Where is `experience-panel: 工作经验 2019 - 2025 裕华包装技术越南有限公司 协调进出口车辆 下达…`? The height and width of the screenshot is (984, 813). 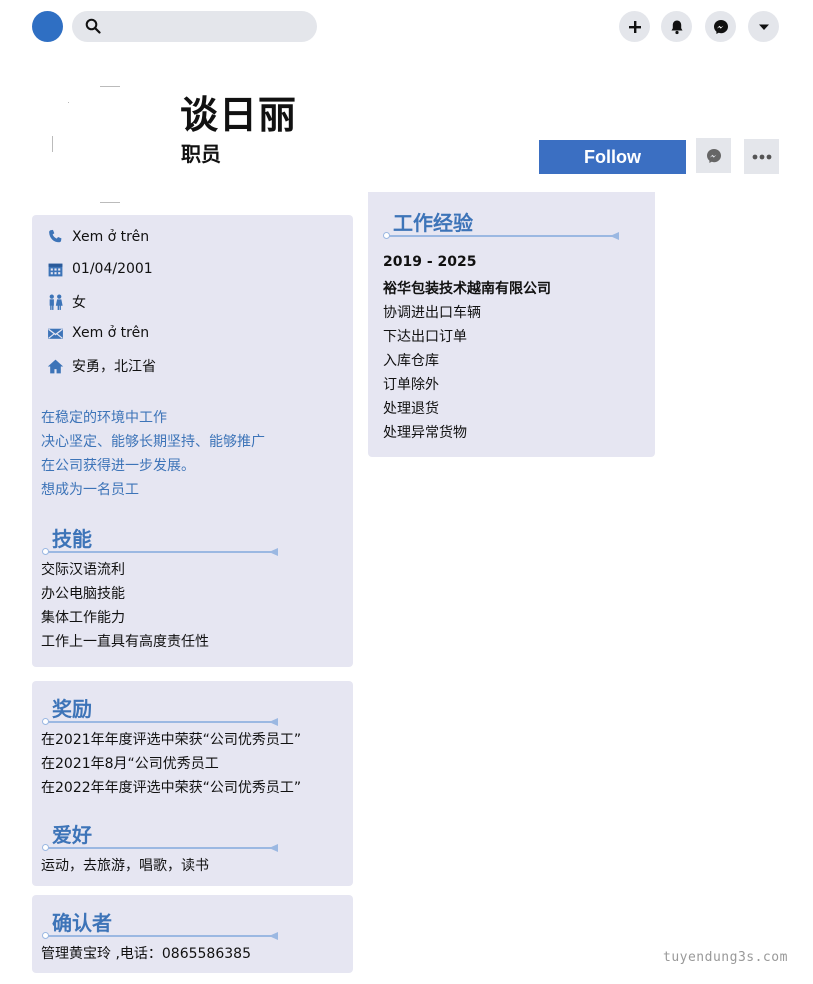 experience-panel: 工作经验 2019 - 2025 裕华包装技术越南有限公司 协调进出口车辆 下达… is located at coordinates (511, 324).